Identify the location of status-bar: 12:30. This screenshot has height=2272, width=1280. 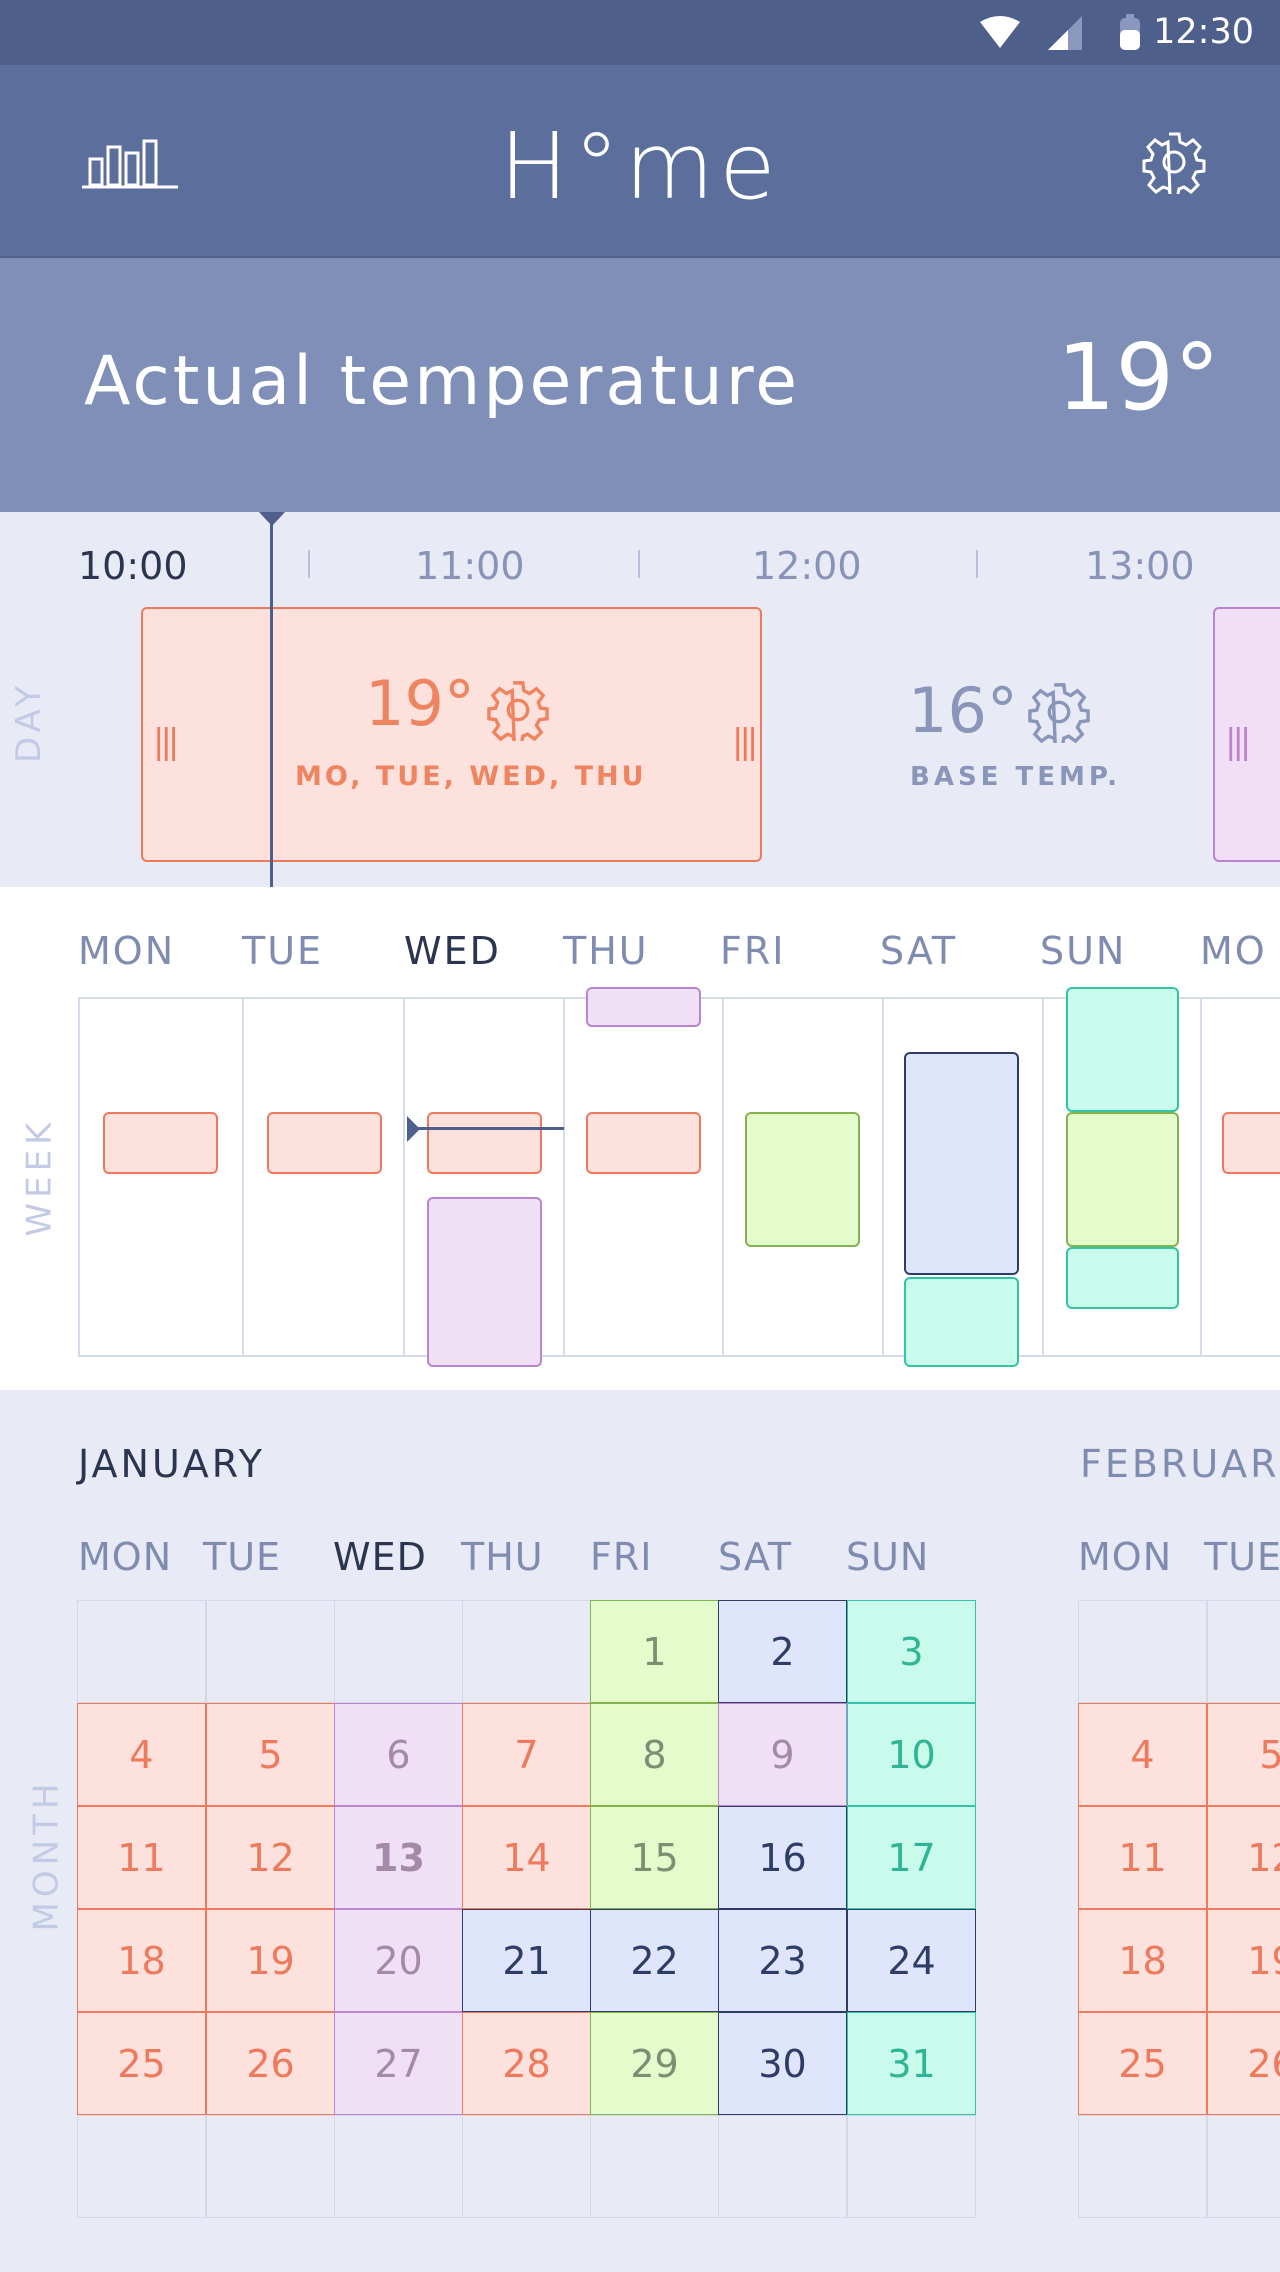
(640, 32).